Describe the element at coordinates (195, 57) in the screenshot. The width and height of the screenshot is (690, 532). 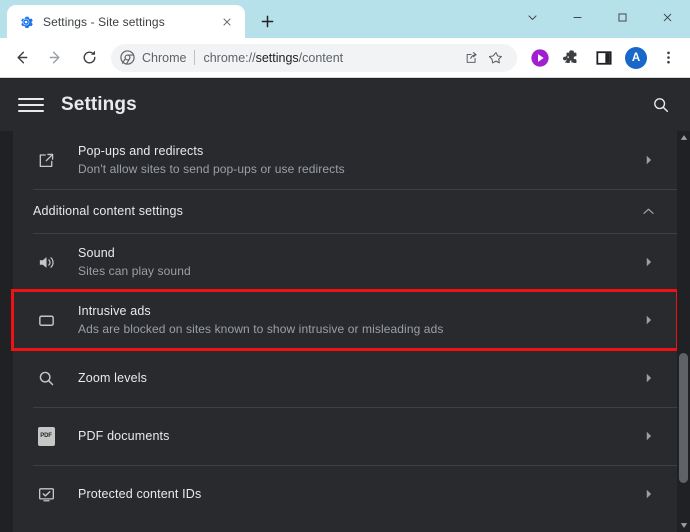
I see `omnibox-separator` at that location.